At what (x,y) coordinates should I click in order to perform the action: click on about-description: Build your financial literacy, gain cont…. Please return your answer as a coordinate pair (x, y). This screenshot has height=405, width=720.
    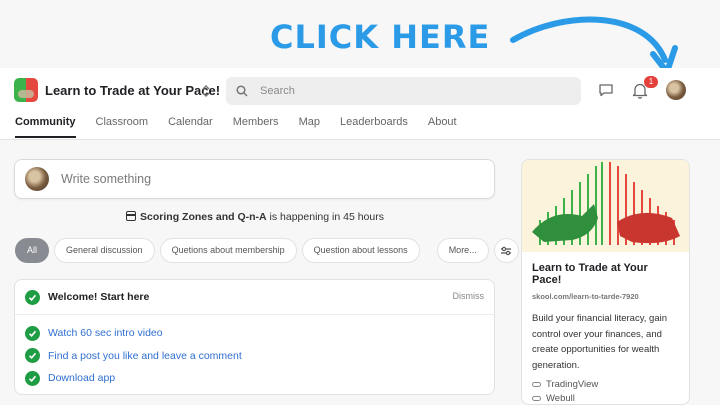
    Looking at the image, I should click on (600, 342).